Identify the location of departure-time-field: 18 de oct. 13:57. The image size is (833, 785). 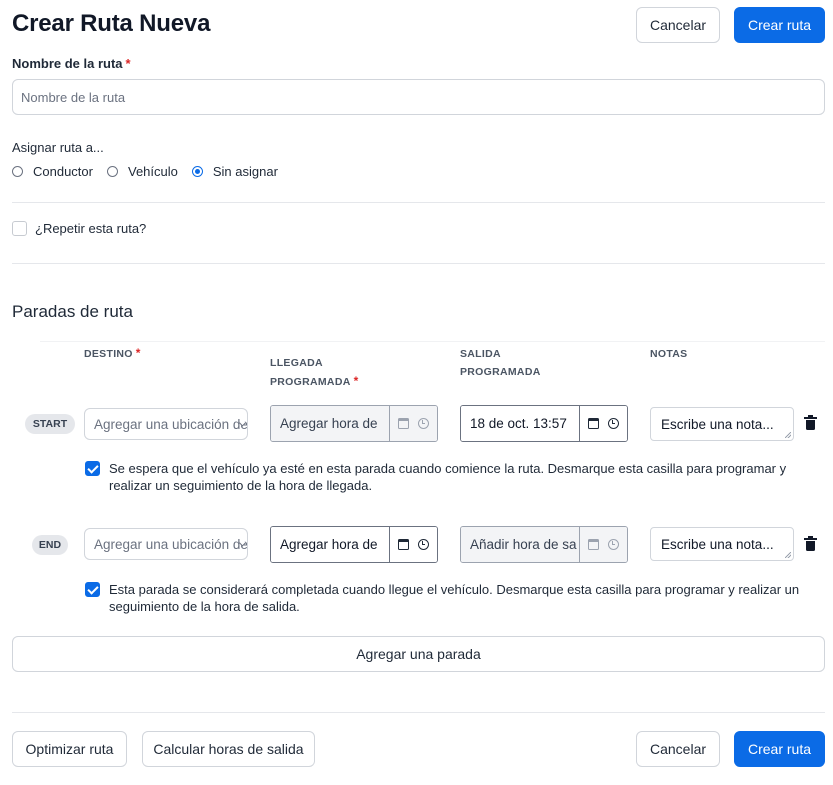
(544, 423).